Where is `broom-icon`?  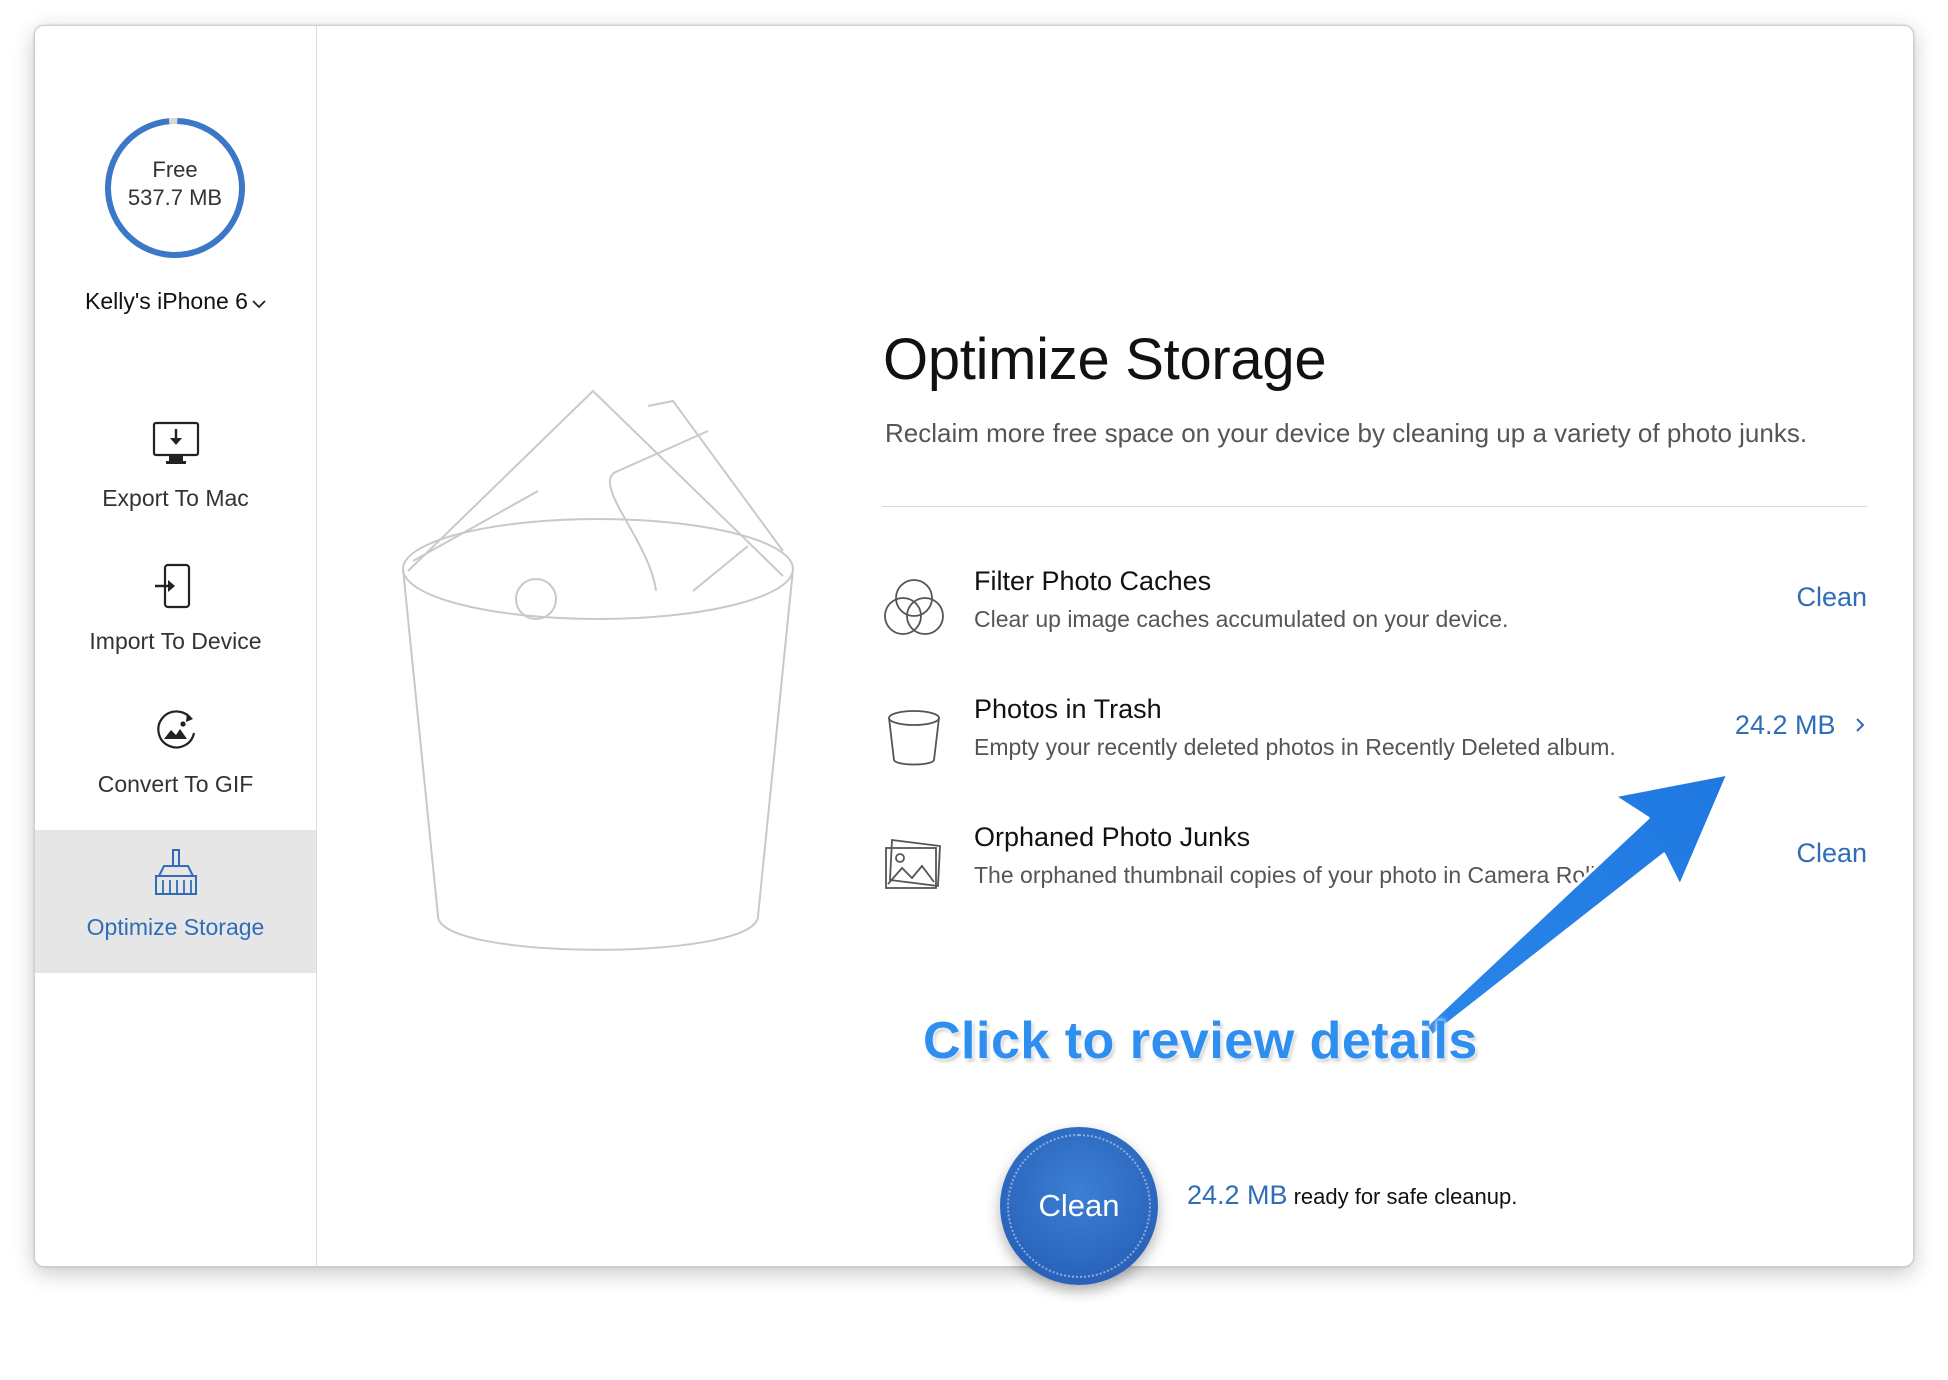 broom-icon is located at coordinates (176, 872).